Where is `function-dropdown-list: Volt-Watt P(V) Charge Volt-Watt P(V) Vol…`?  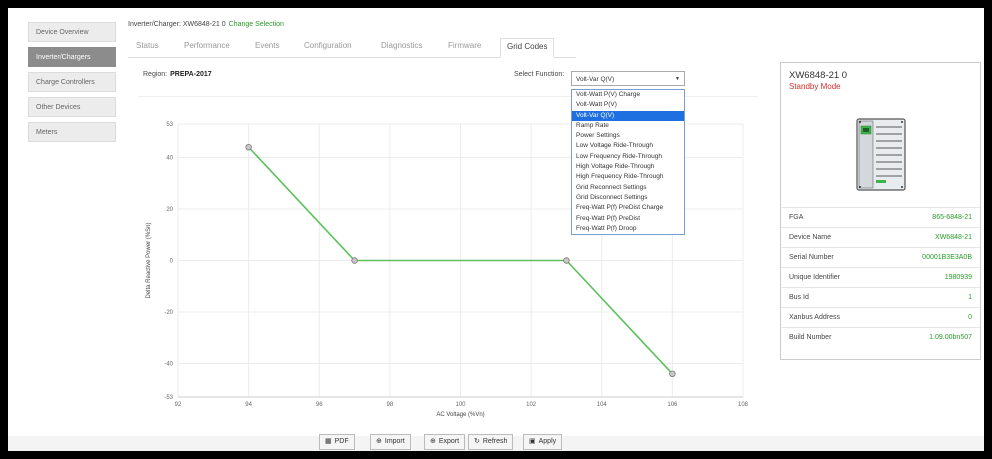
function-dropdown-list: Volt-Watt P(V) Charge Volt-Watt P(V) Vol… is located at coordinates (628, 162).